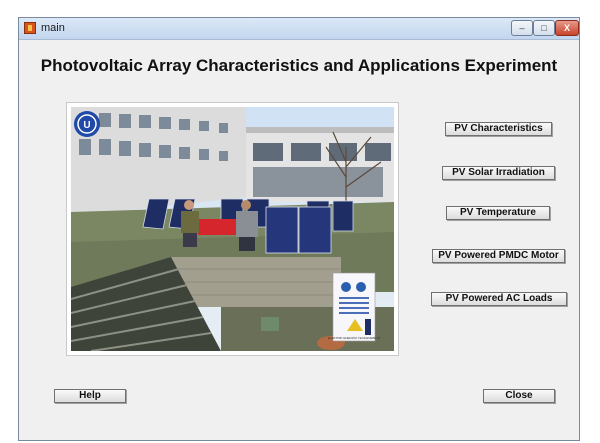 The image size is (600, 443). I want to click on maximize-button: □, so click(544, 28).